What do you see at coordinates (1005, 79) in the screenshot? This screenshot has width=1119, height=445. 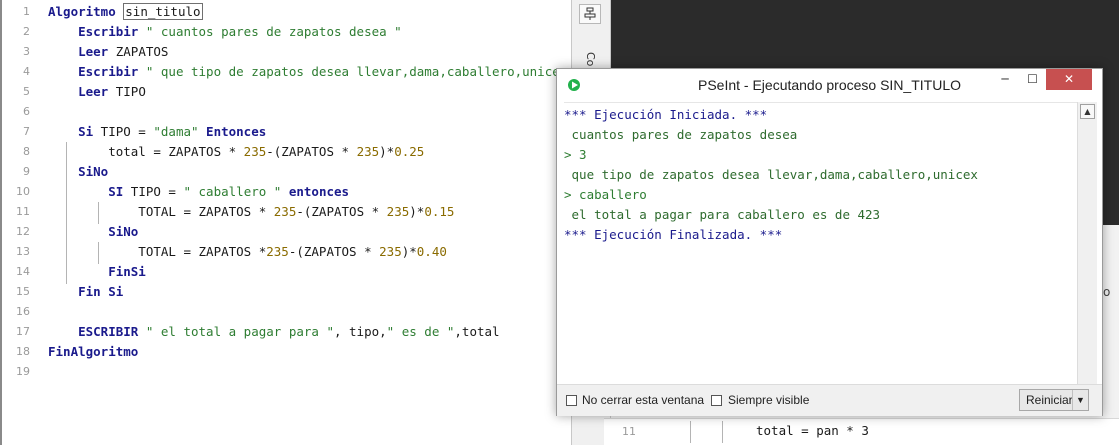 I see `minimize-button: ─` at bounding box center [1005, 79].